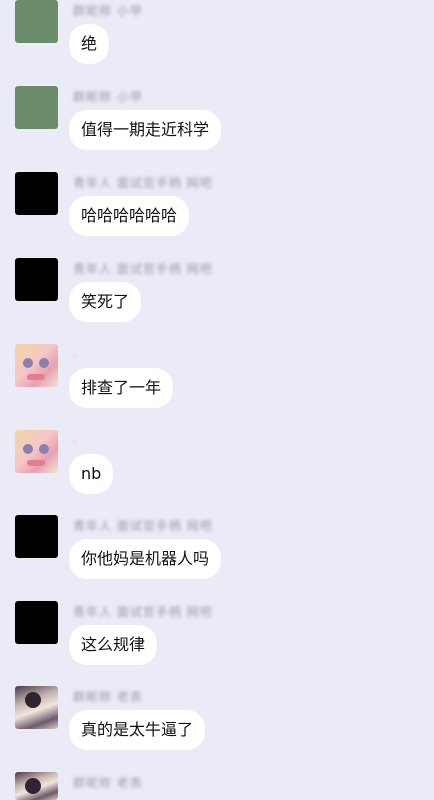 This screenshot has height=800, width=434. I want to click on message-bubble: 你他妈是机器人吗, so click(145, 559).